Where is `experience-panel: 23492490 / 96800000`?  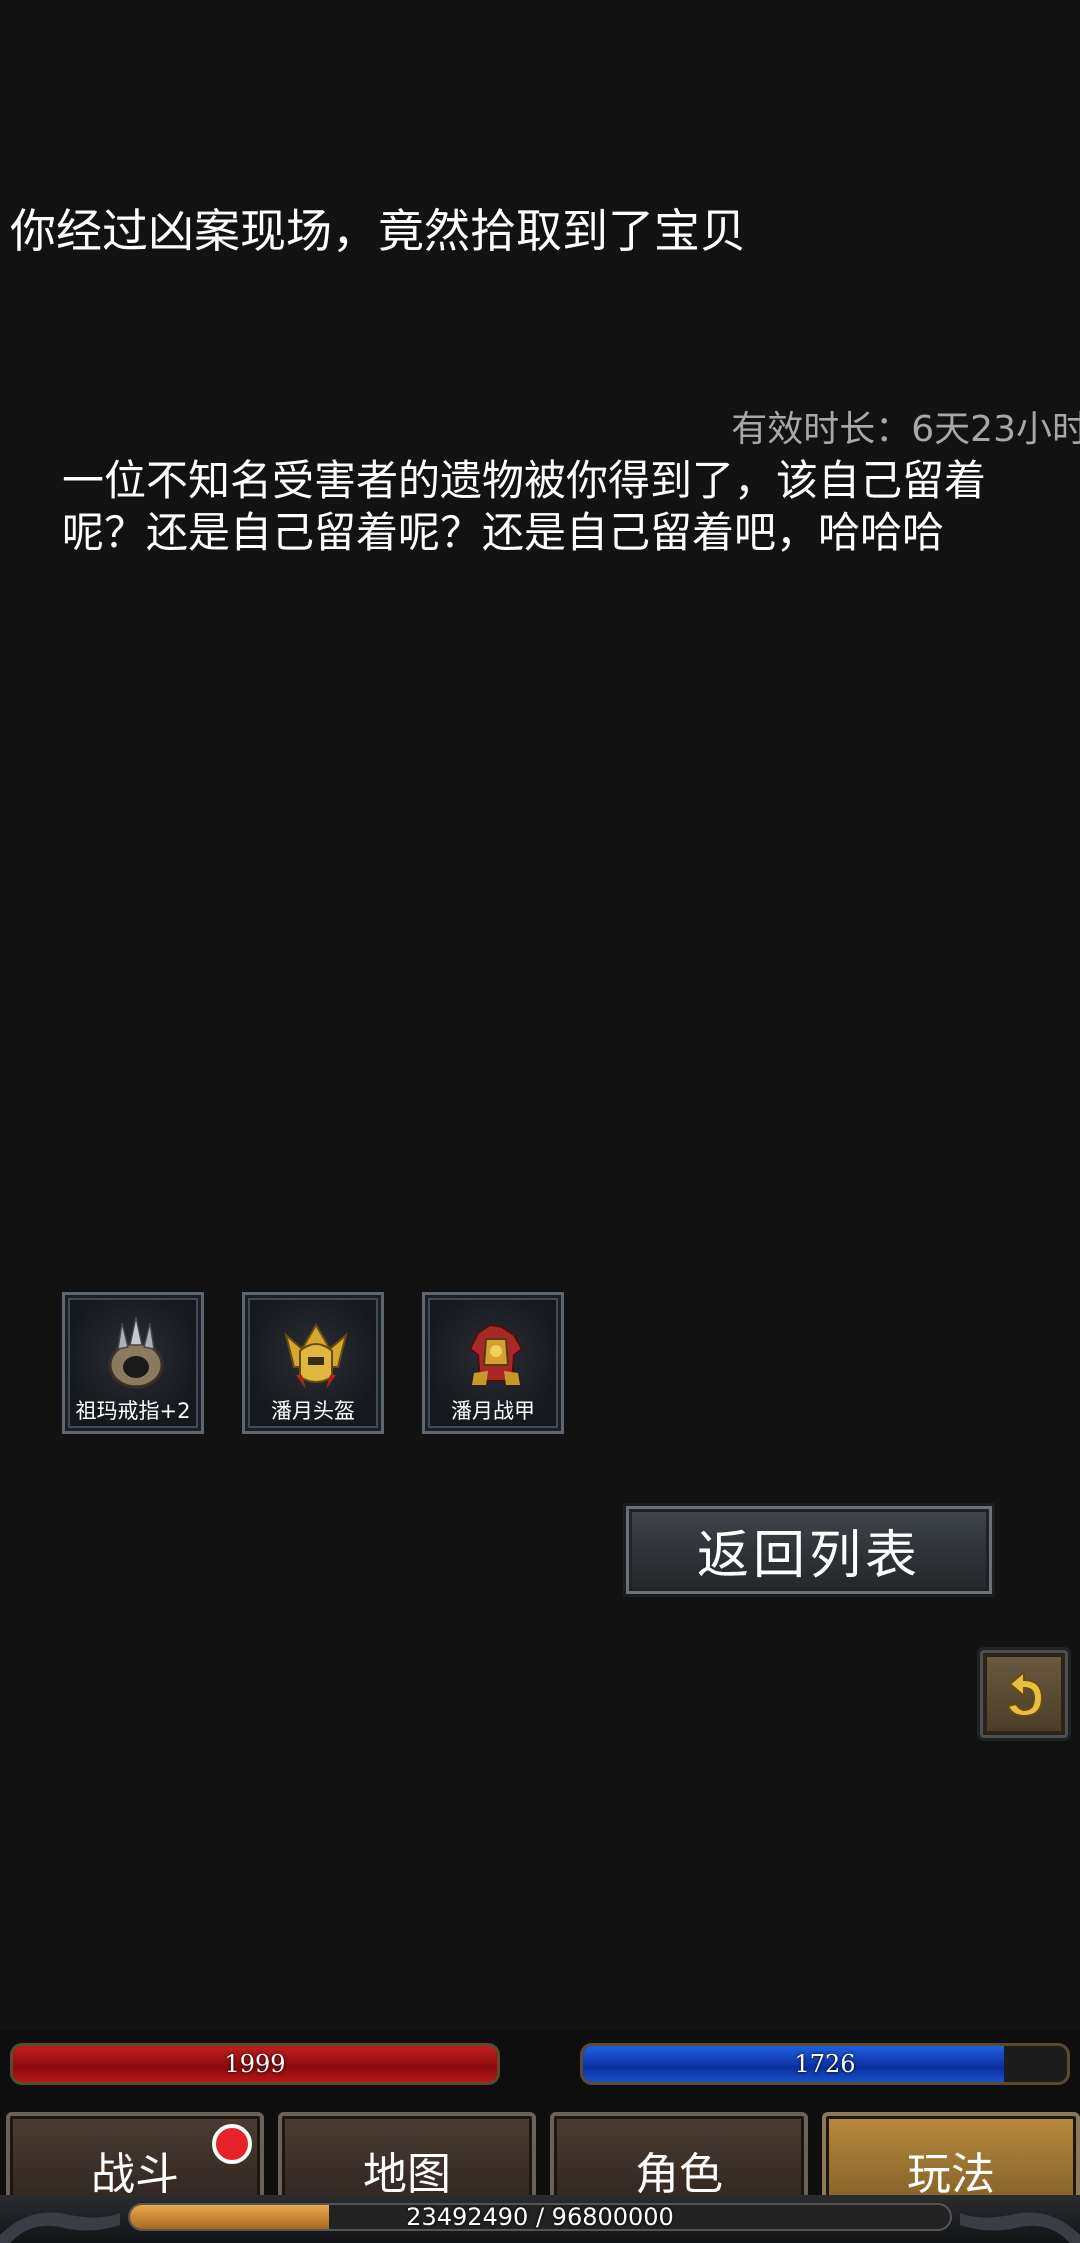 experience-panel: 23492490 / 96800000 is located at coordinates (540, 2219).